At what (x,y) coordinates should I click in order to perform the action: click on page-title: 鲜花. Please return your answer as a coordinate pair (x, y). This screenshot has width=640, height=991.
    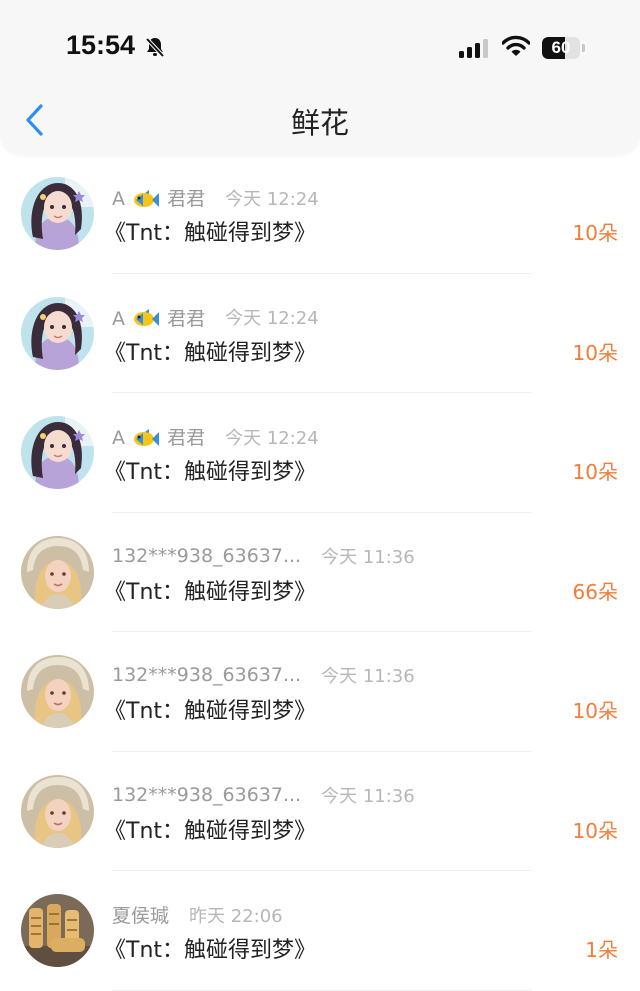
    Looking at the image, I should click on (319, 123).